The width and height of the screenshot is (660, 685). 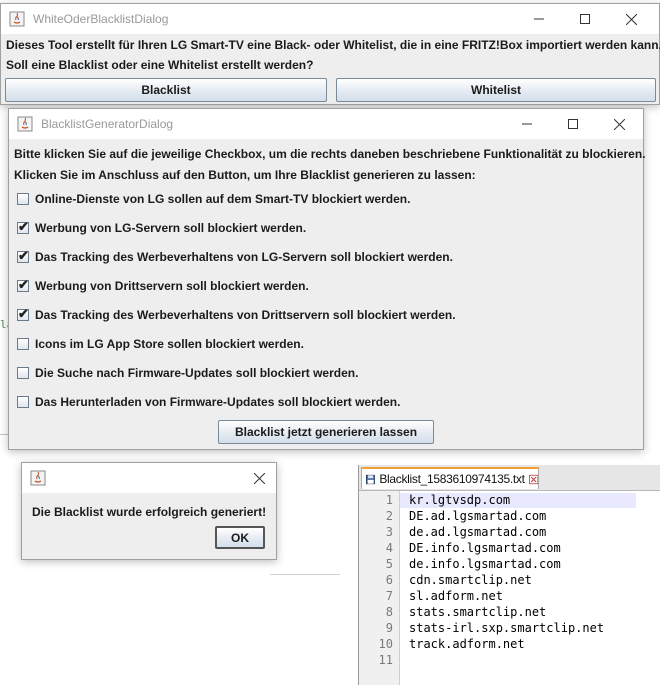 What do you see at coordinates (477, 612) in the screenshot?
I see `code-line: stats.smartclip.net` at bounding box center [477, 612].